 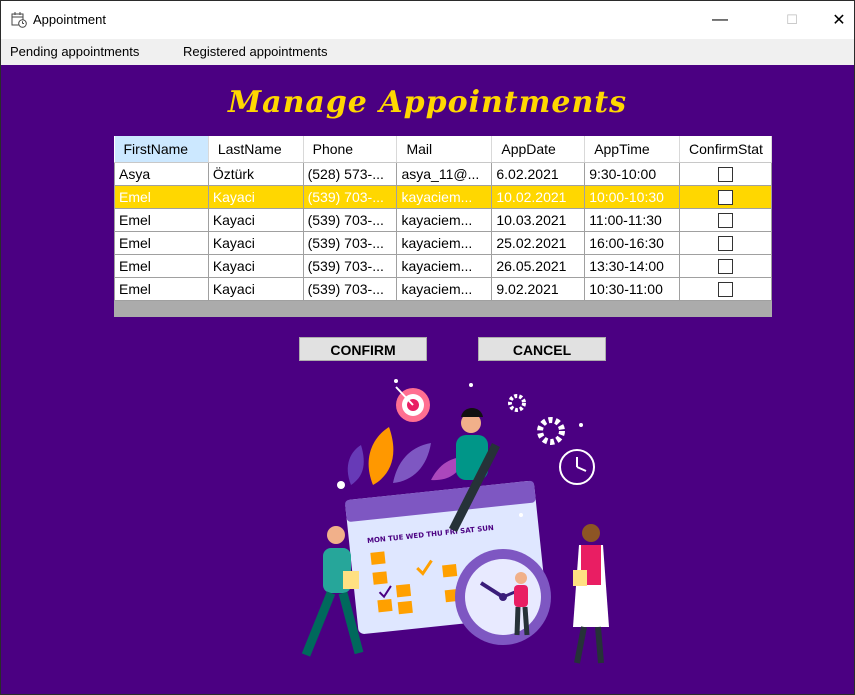 What do you see at coordinates (542, 349) in the screenshot?
I see `cancel-button: CANCEL` at bounding box center [542, 349].